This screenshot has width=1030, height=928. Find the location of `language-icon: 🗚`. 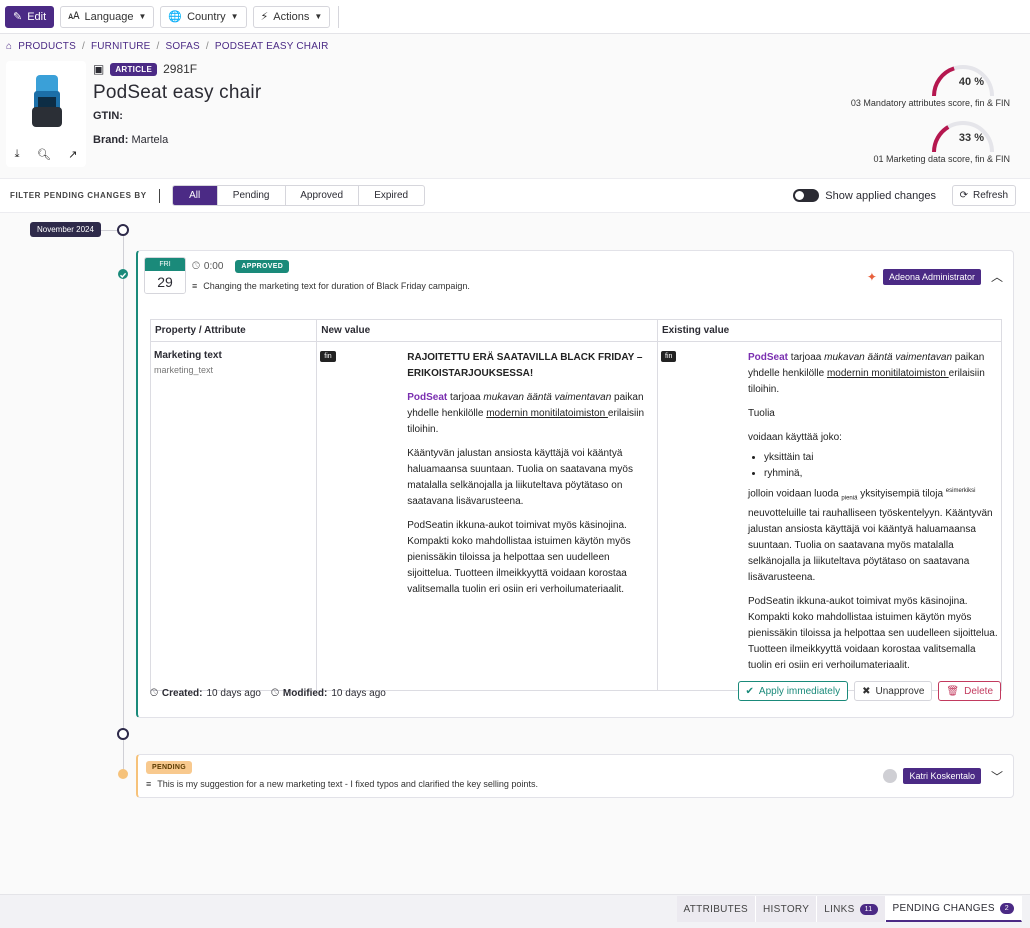

language-icon: 🗚 is located at coordinates (74, 16).